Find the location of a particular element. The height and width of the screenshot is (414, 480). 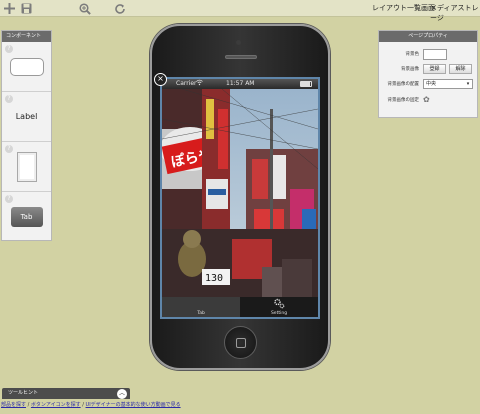

carrier-label: Carrier is located at coordinates (186, 83).